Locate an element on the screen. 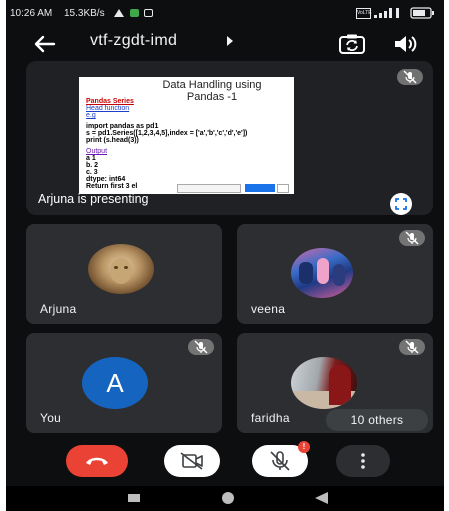  meeting-header: vtf-zgdt-imd is located at coordinates (225, 44).